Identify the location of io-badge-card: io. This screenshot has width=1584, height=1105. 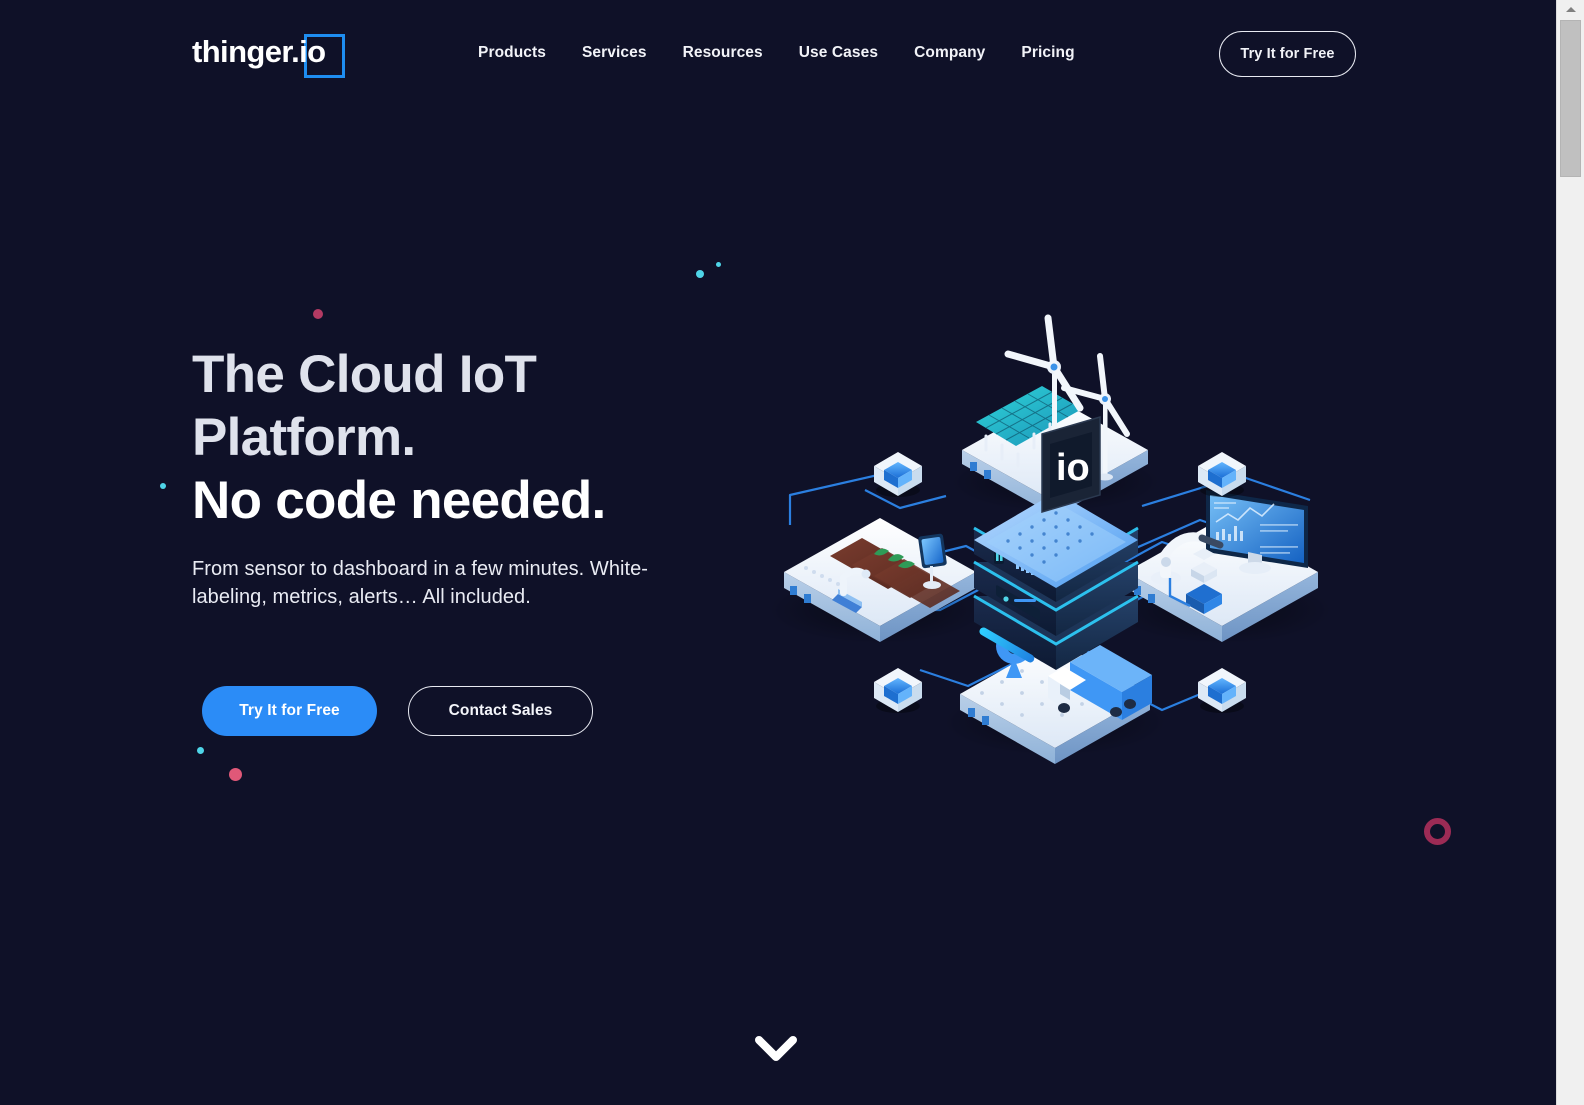
(1071, 464).